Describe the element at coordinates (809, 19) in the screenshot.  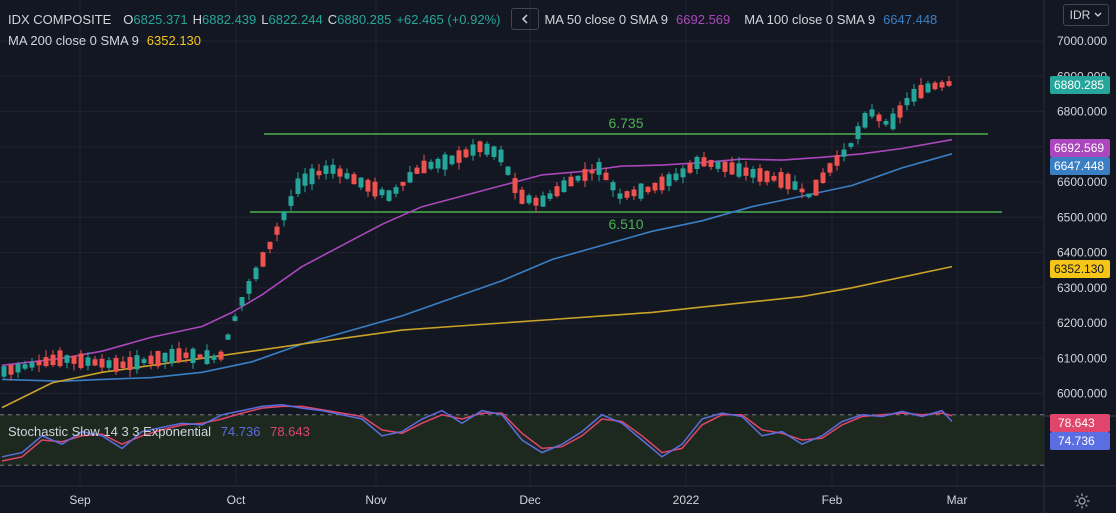
I see `ma100-name: MA 100 close 0 SMA 9` at that location.